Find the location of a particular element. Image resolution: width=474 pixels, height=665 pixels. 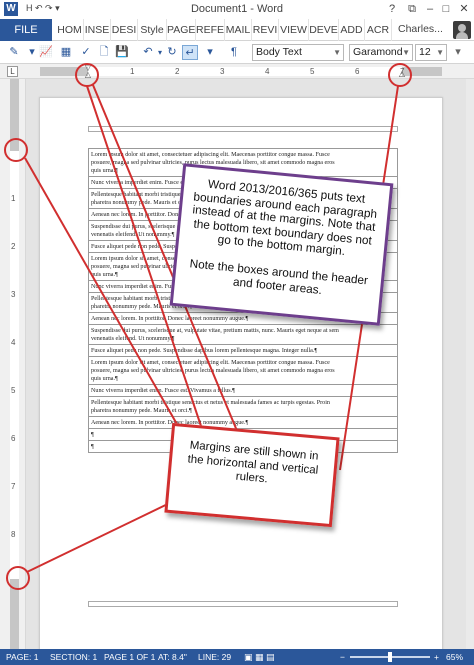

vertical-ruler-number: 5 is located at coordinates (13, 390).